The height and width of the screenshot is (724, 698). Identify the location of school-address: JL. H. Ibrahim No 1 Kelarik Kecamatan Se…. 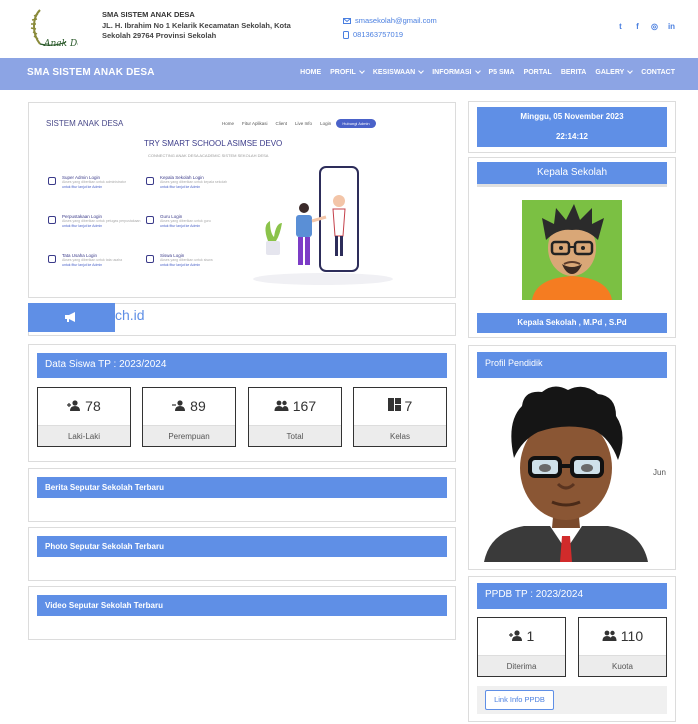
(196, 30).